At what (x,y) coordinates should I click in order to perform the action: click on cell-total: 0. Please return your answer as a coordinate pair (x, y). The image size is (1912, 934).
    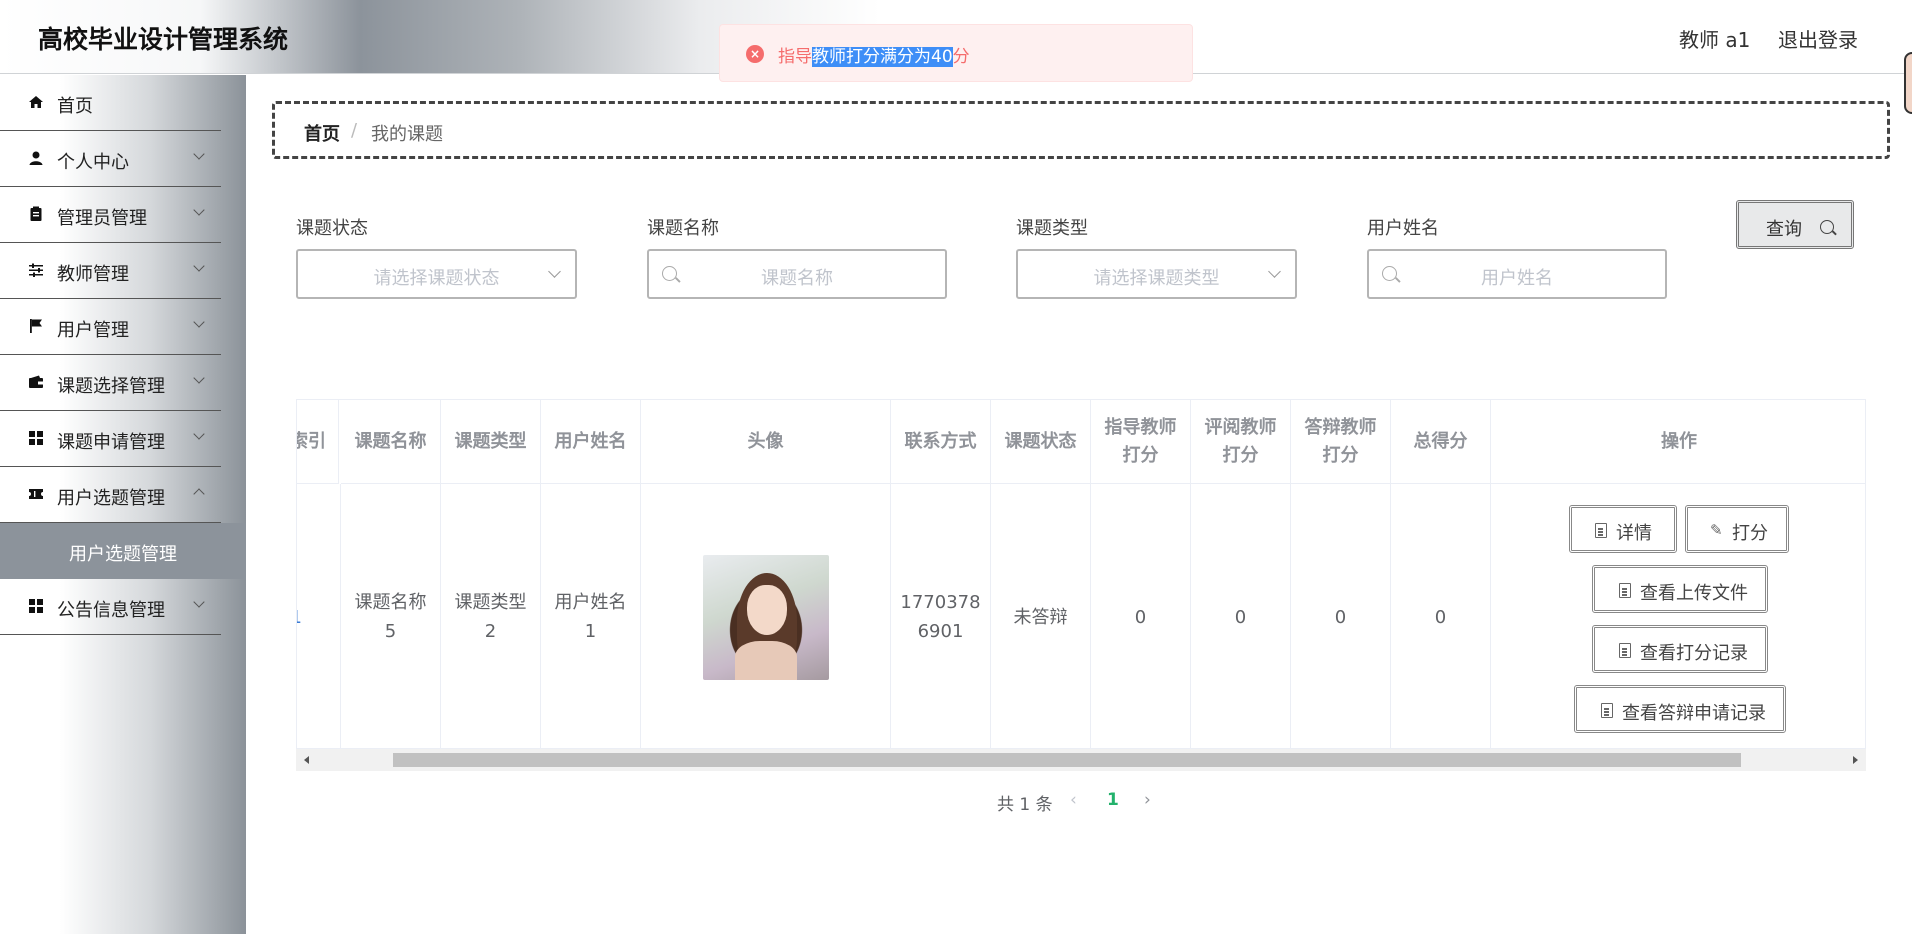
    Looking at the image, I should click on (1441, 616).